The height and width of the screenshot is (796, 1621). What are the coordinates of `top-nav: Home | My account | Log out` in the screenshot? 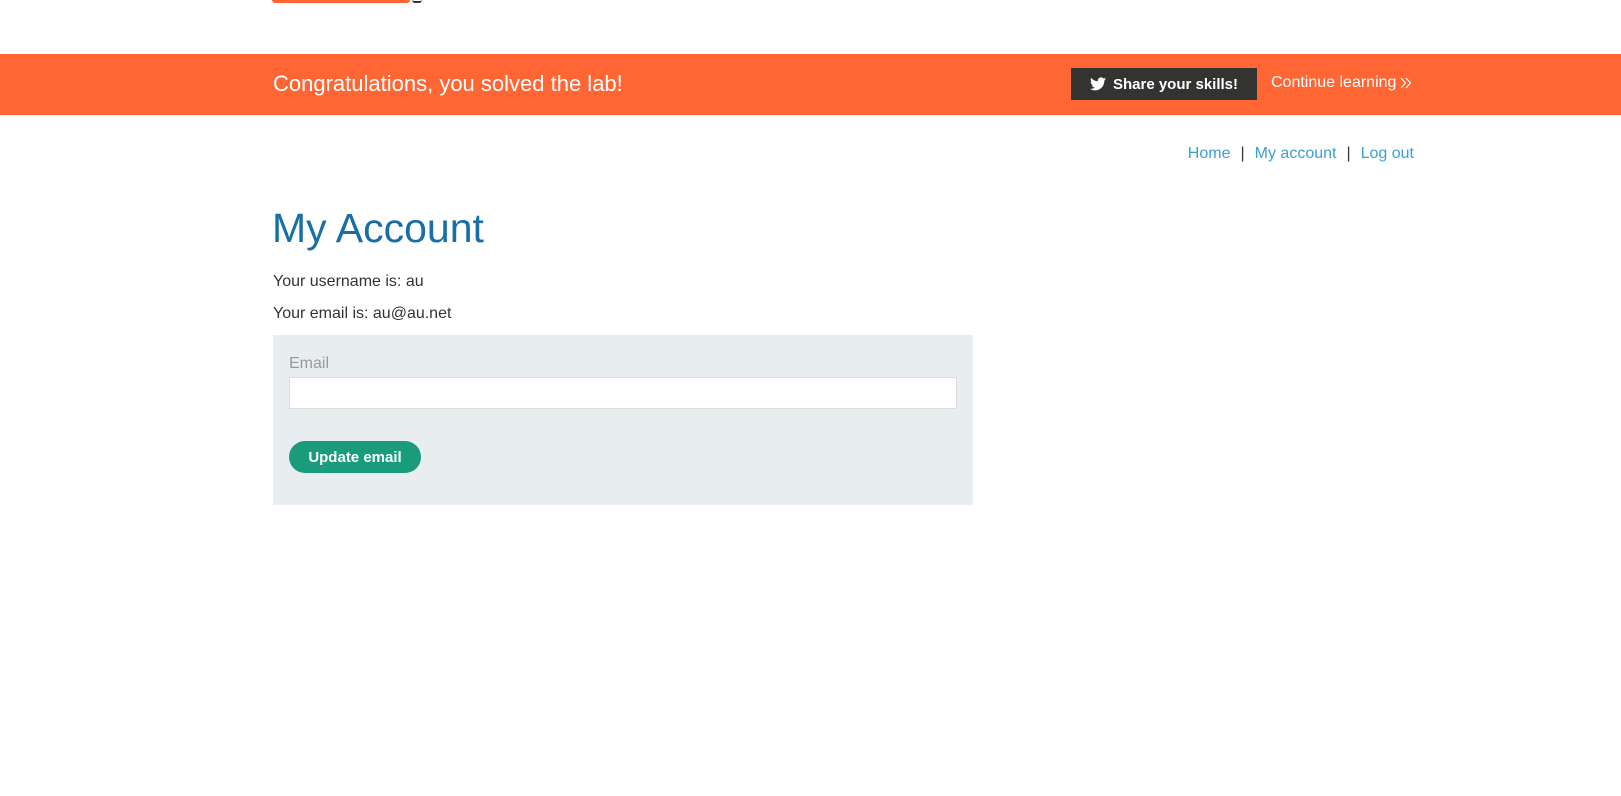 It's located at (1301, 154).